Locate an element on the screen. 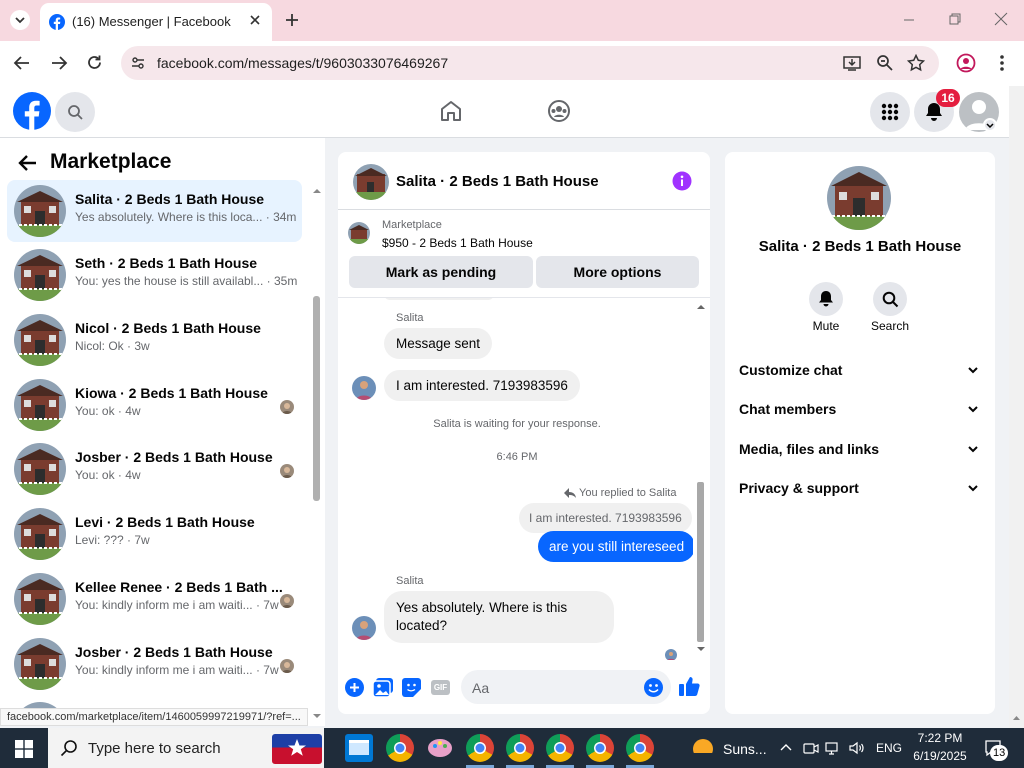  sticker-icon is located at coordinates (411, 687).